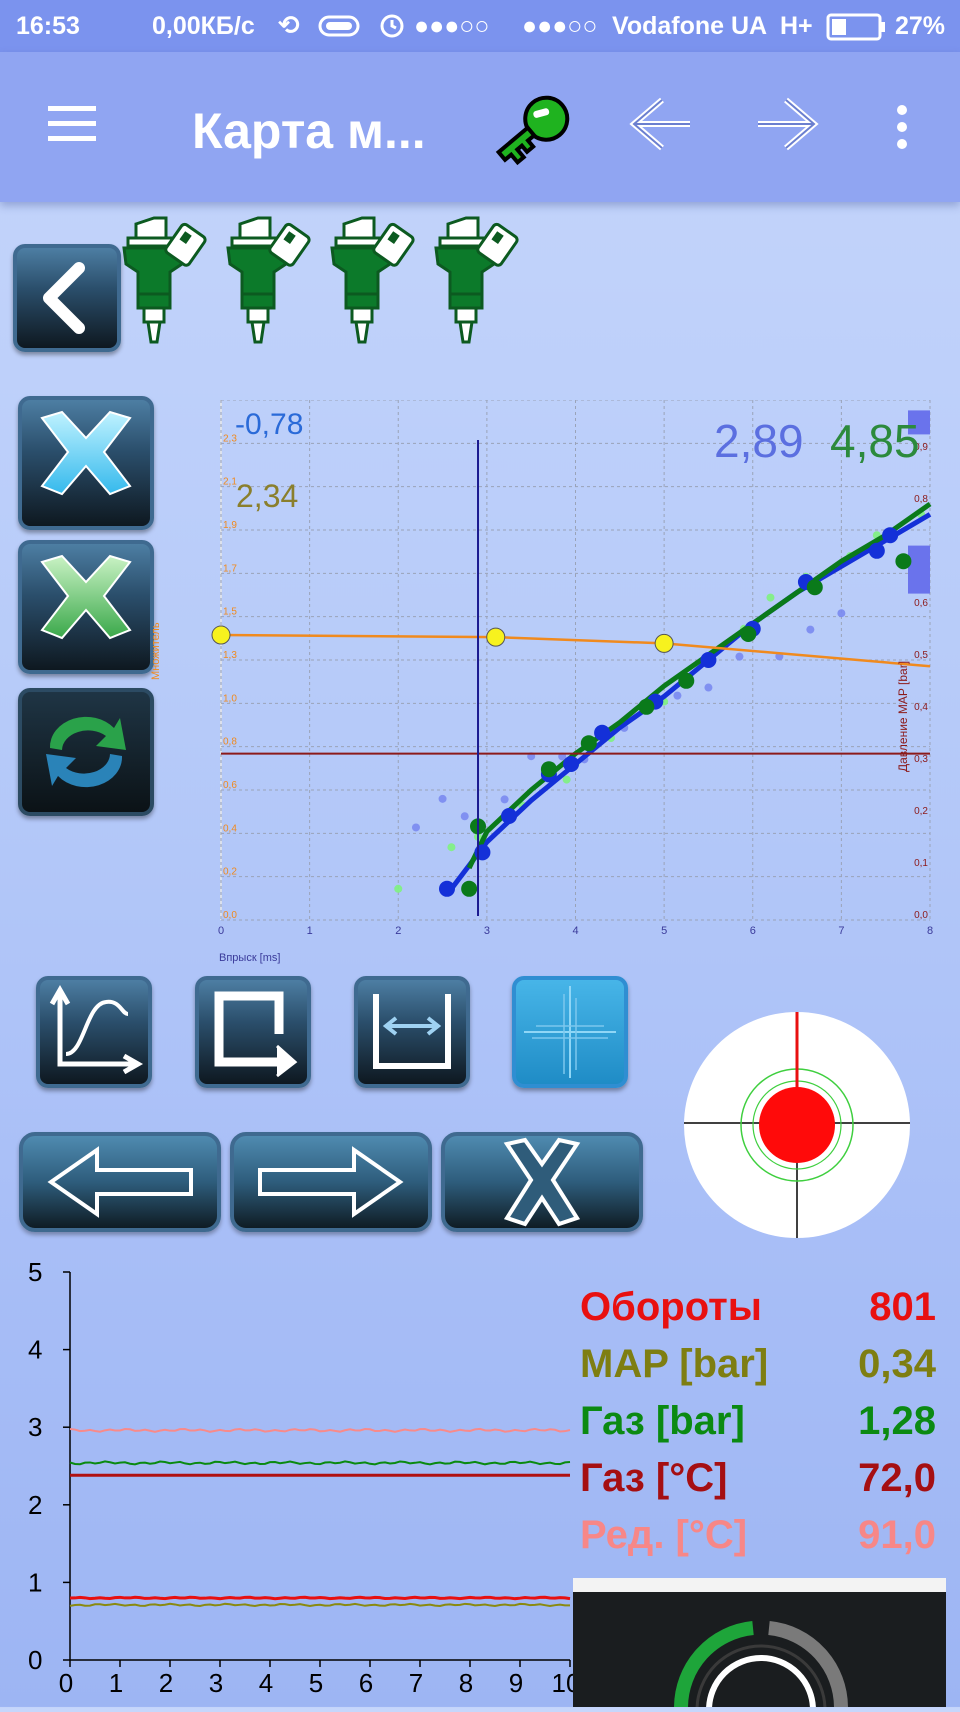 This screenshot has width=960, height=1712. Describe the element at coordinates (753, 931) in the screenshot. I see `x-tick-label: 6` at that location.